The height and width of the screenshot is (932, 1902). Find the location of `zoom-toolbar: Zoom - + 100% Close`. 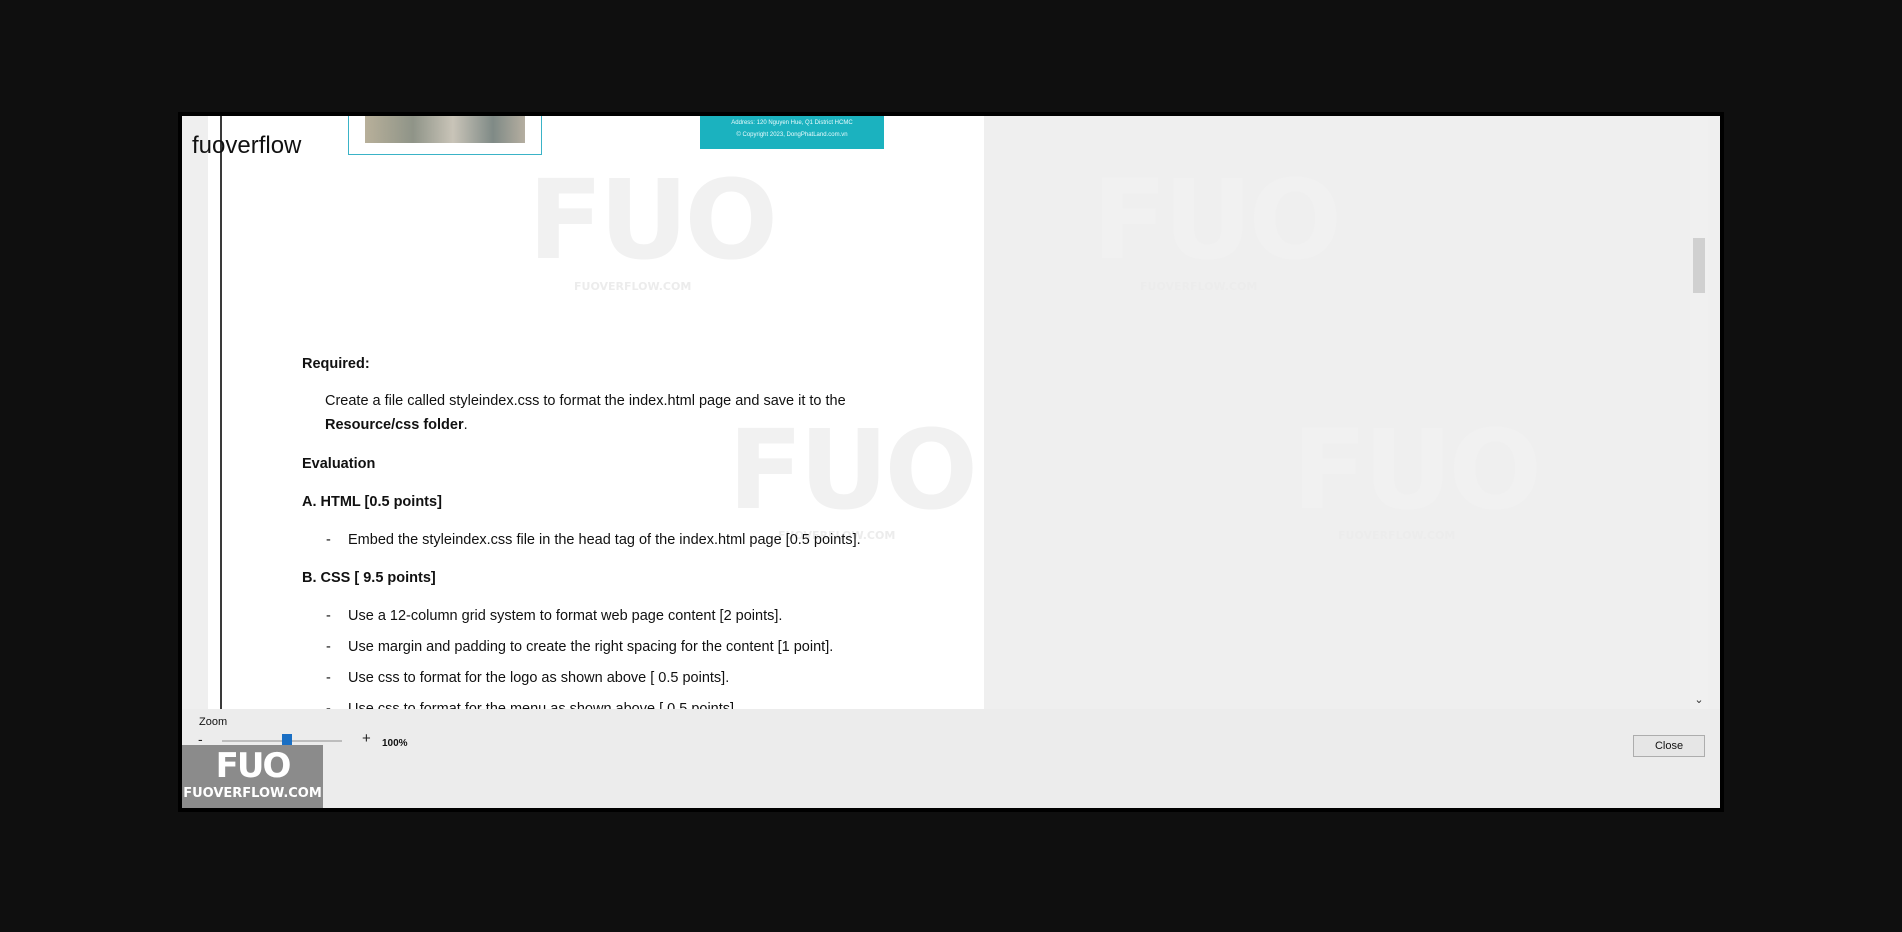

zoom-toolbar: Zoom - + 100% Close is located at coordinates (951, 758).